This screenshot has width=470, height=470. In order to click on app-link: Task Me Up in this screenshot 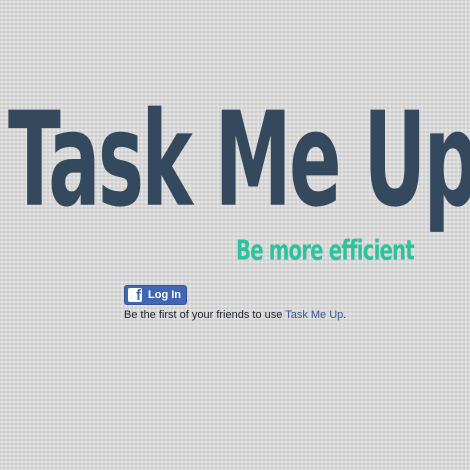, I will do `click(314, 315)`.